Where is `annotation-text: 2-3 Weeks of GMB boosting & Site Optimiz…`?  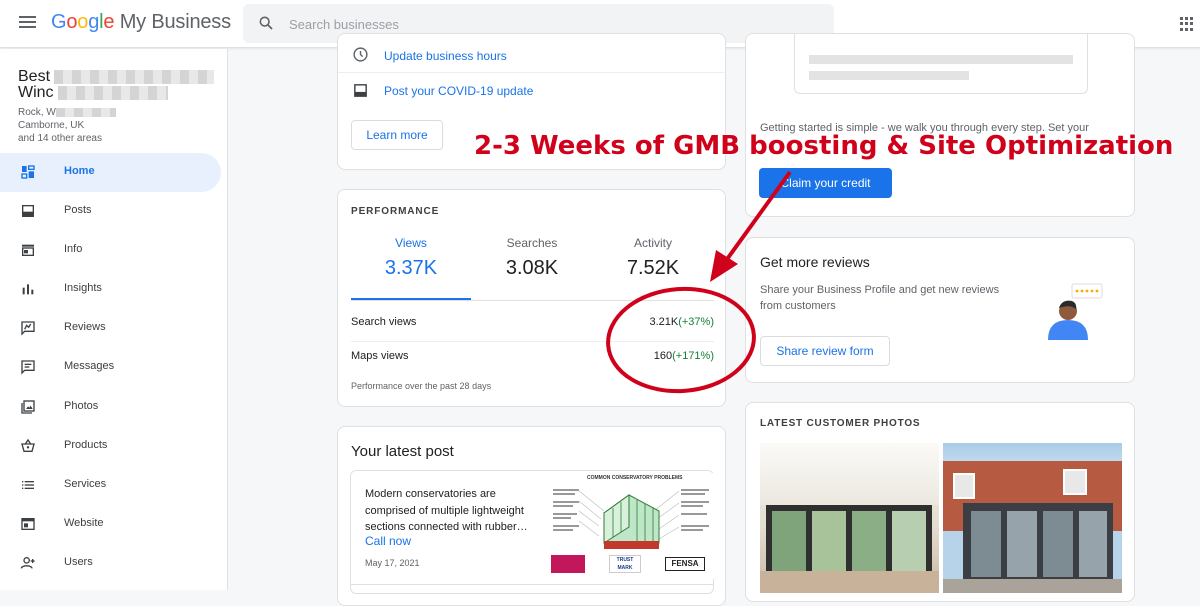 annotation-text: 2-3 Weeks of GMB boosting & Site Optimiz… is located at coordinates (824, 146).